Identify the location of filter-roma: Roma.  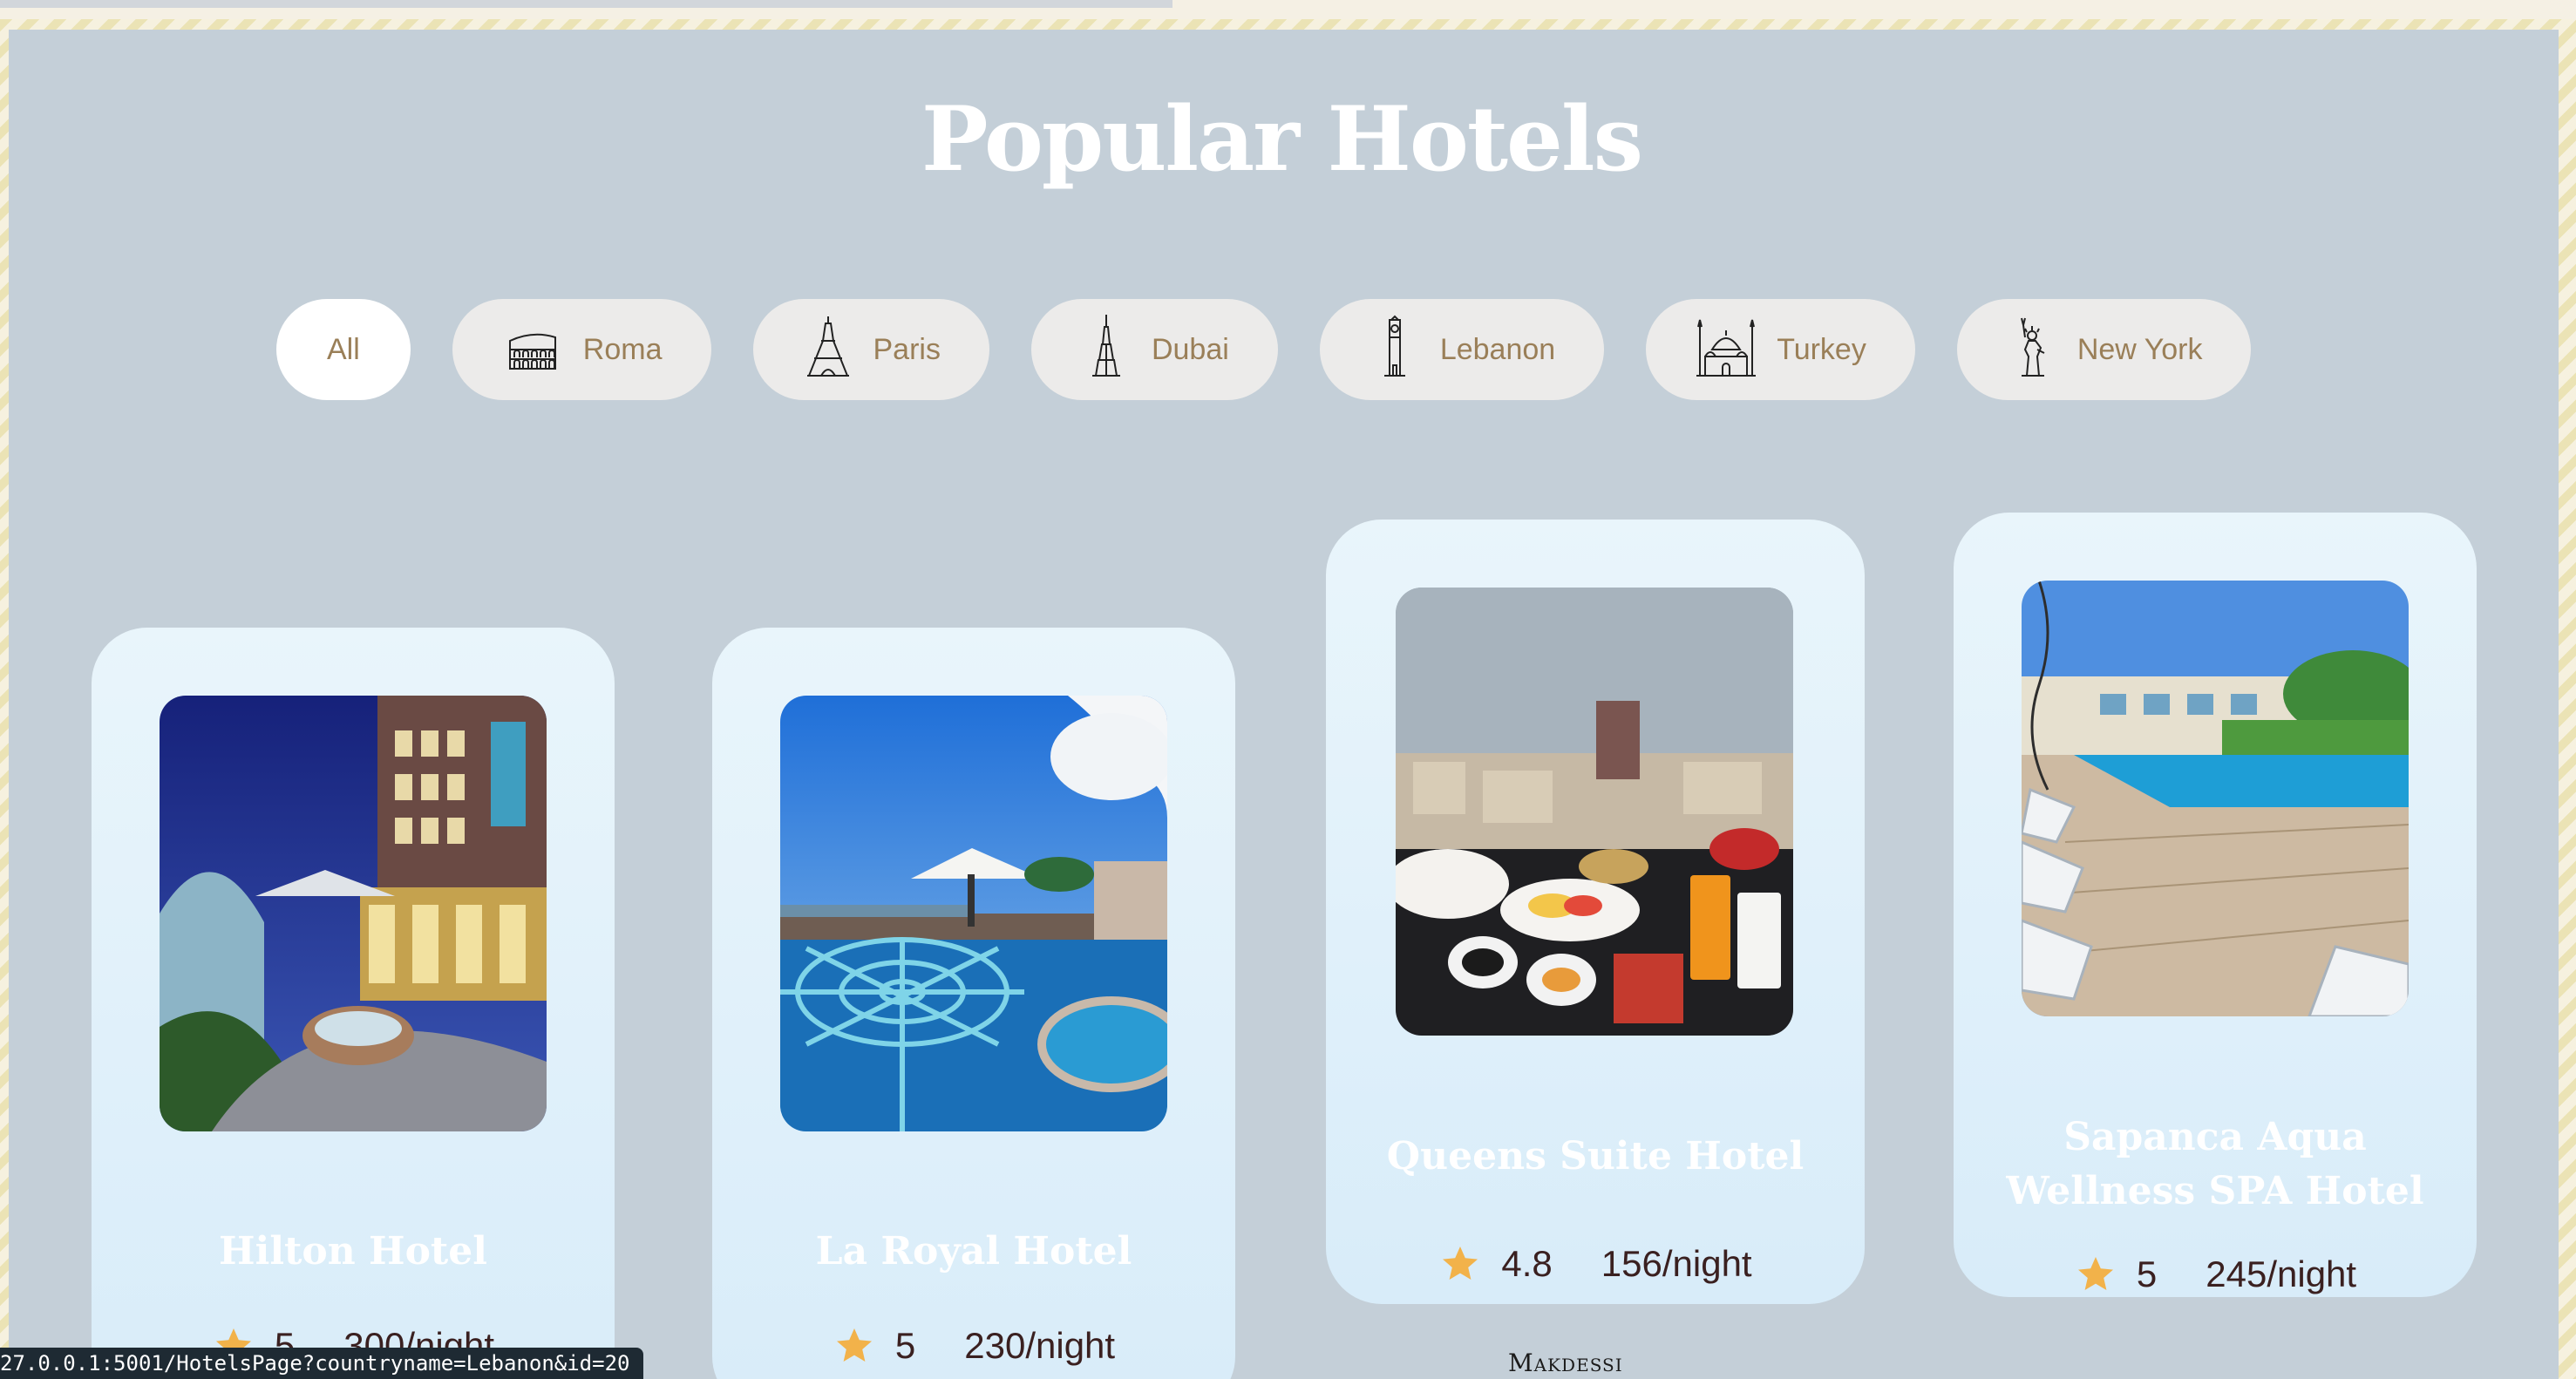
(581, 350).